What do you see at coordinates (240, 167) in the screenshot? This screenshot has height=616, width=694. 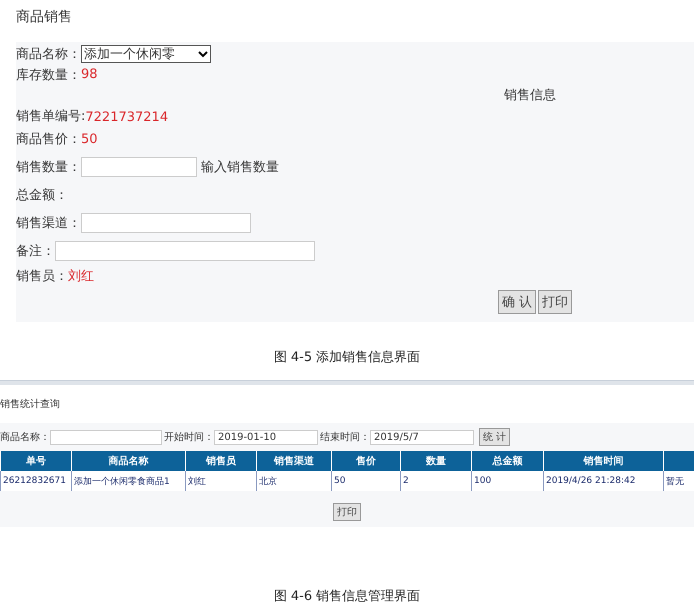 I see `hint-text: 输入销售数量` at bounding box center [240, 167].